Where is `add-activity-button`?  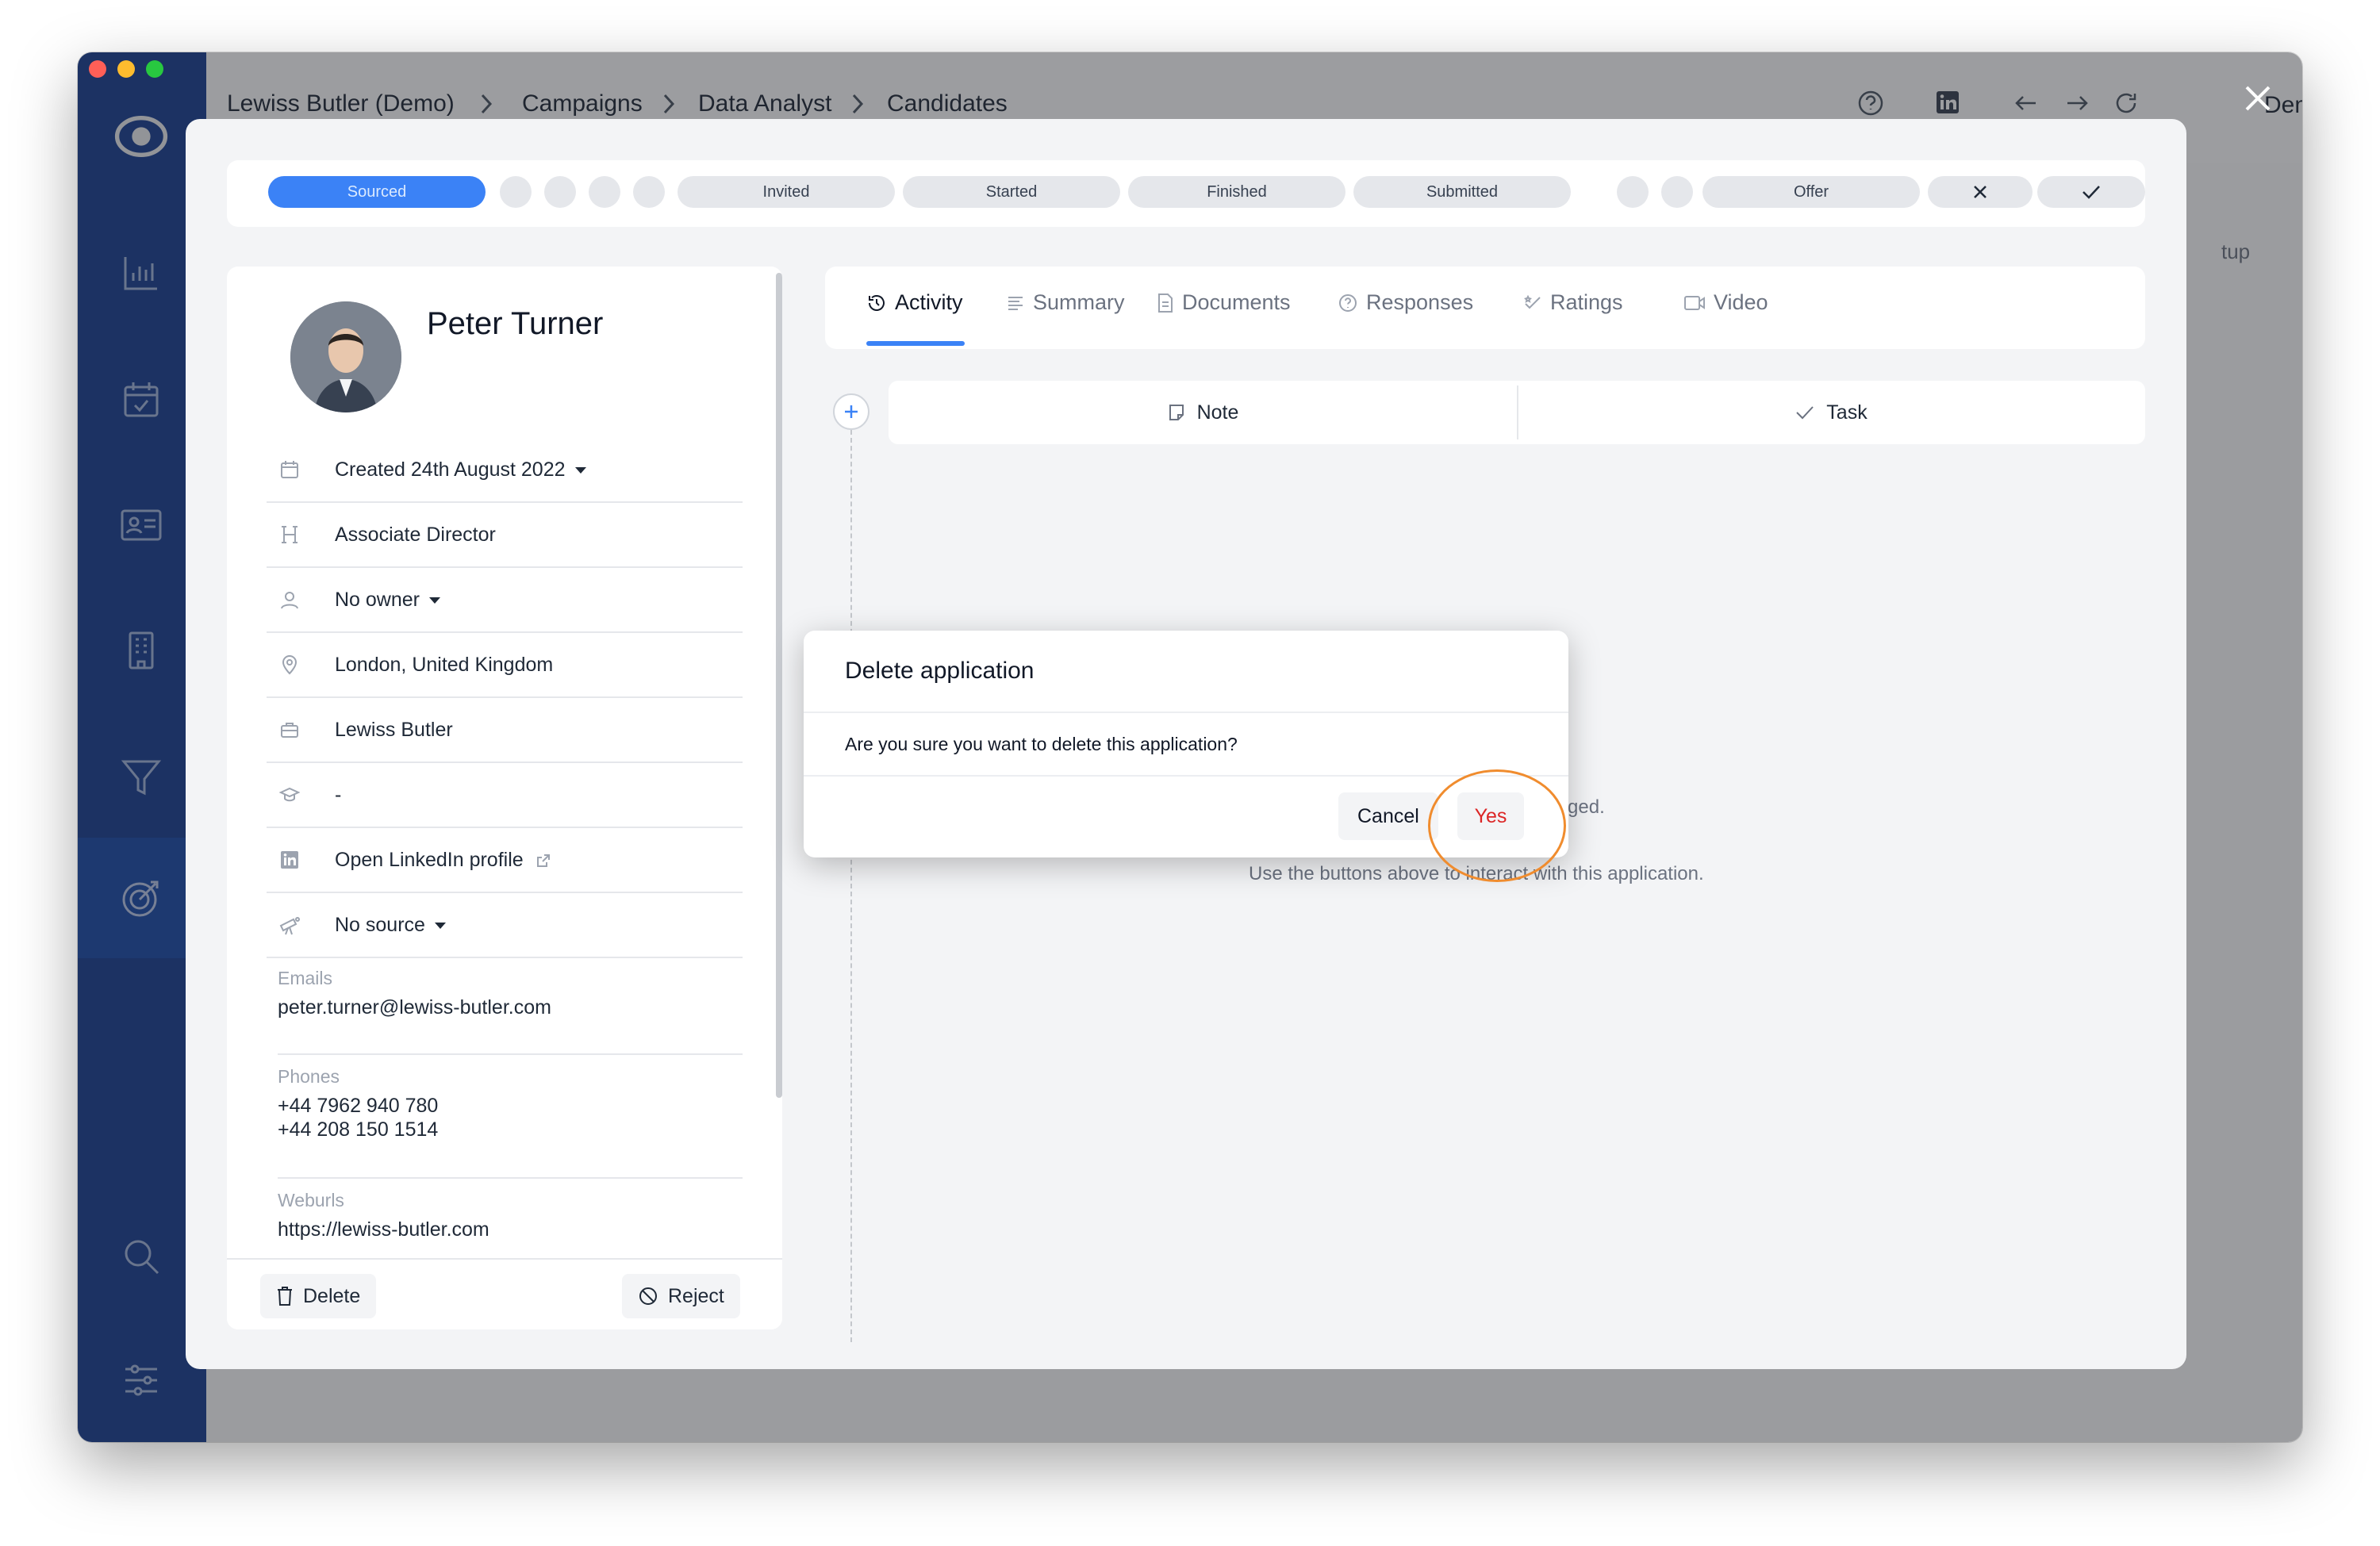
add-activity-button is located at coordinates (851, 411).